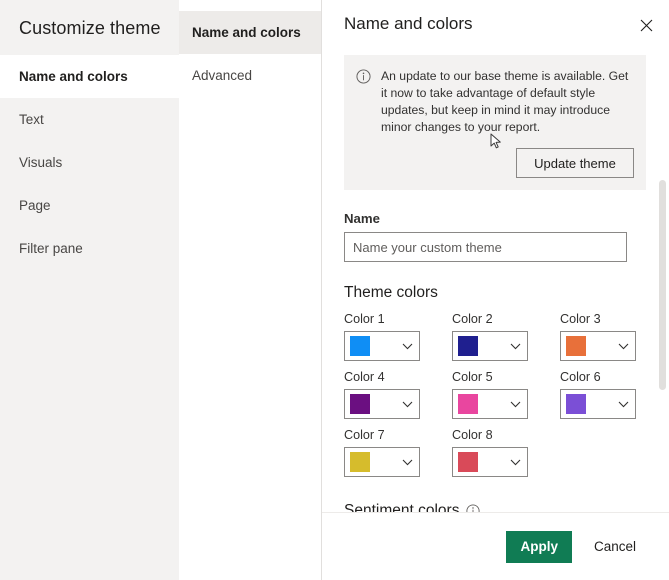 The width and height of the screenshot is (669, 580). What do you see at coordinates (73, 76) in the screenshot?
I see `sidebar-item-label: Name and colors` at bounding box center [73, 76].